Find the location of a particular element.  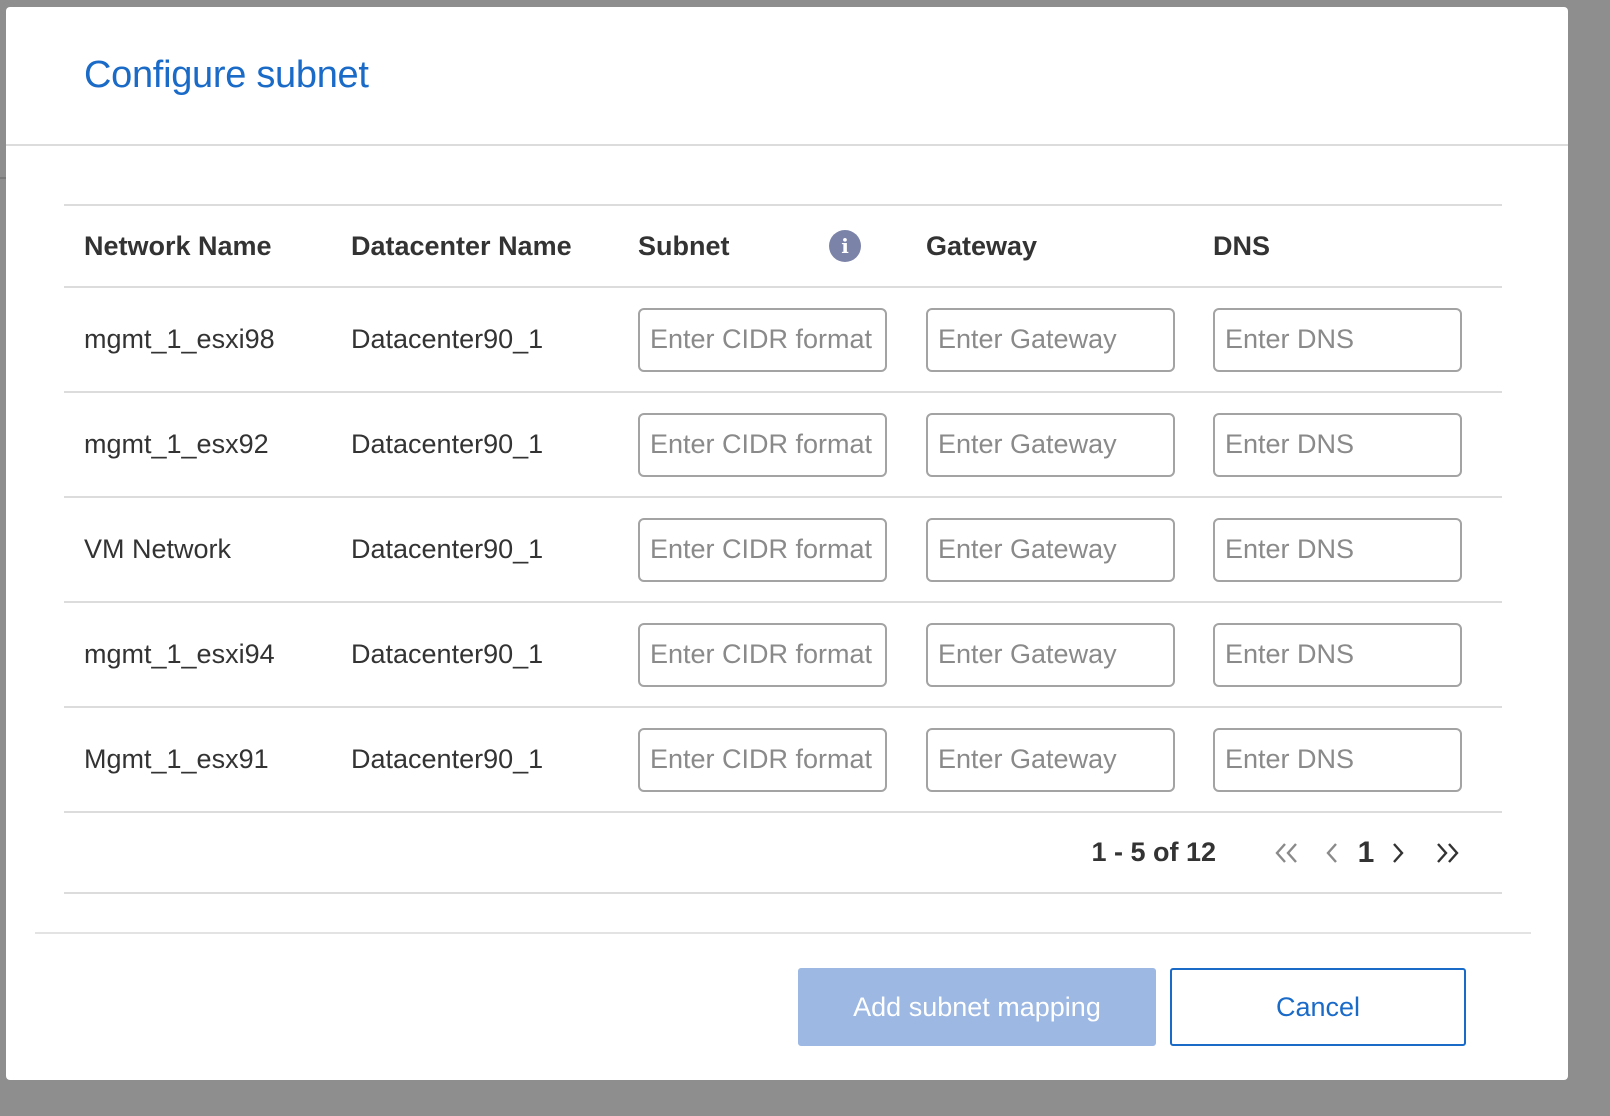

last-page-icon is located at coordinates (1445, 853).